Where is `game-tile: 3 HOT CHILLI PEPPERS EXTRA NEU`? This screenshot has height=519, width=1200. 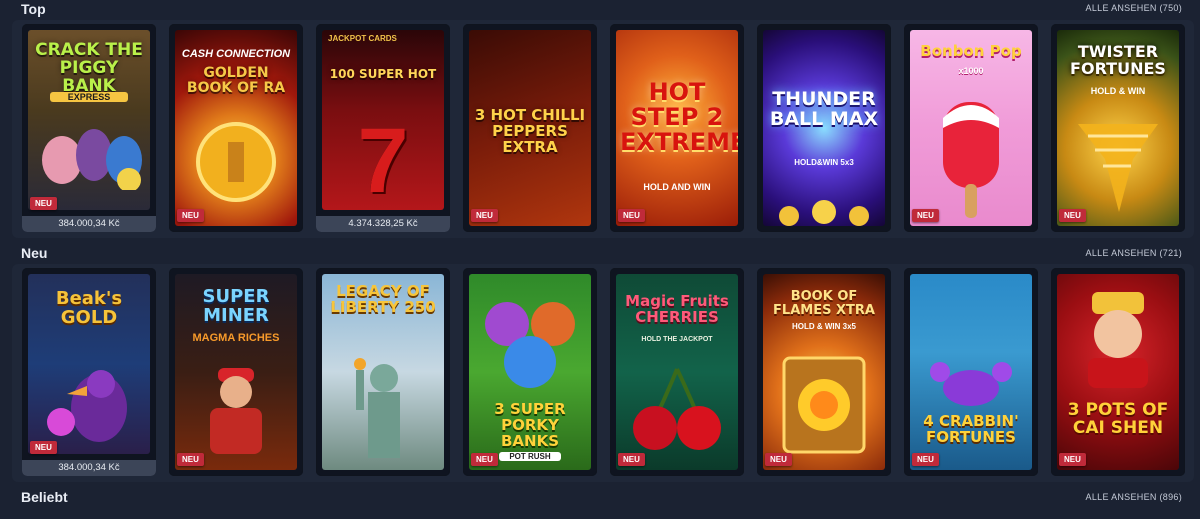 game-tile: 3 HOT CHILLI PEPPERS EXTRA NEU is located at coordinates (530, 128).